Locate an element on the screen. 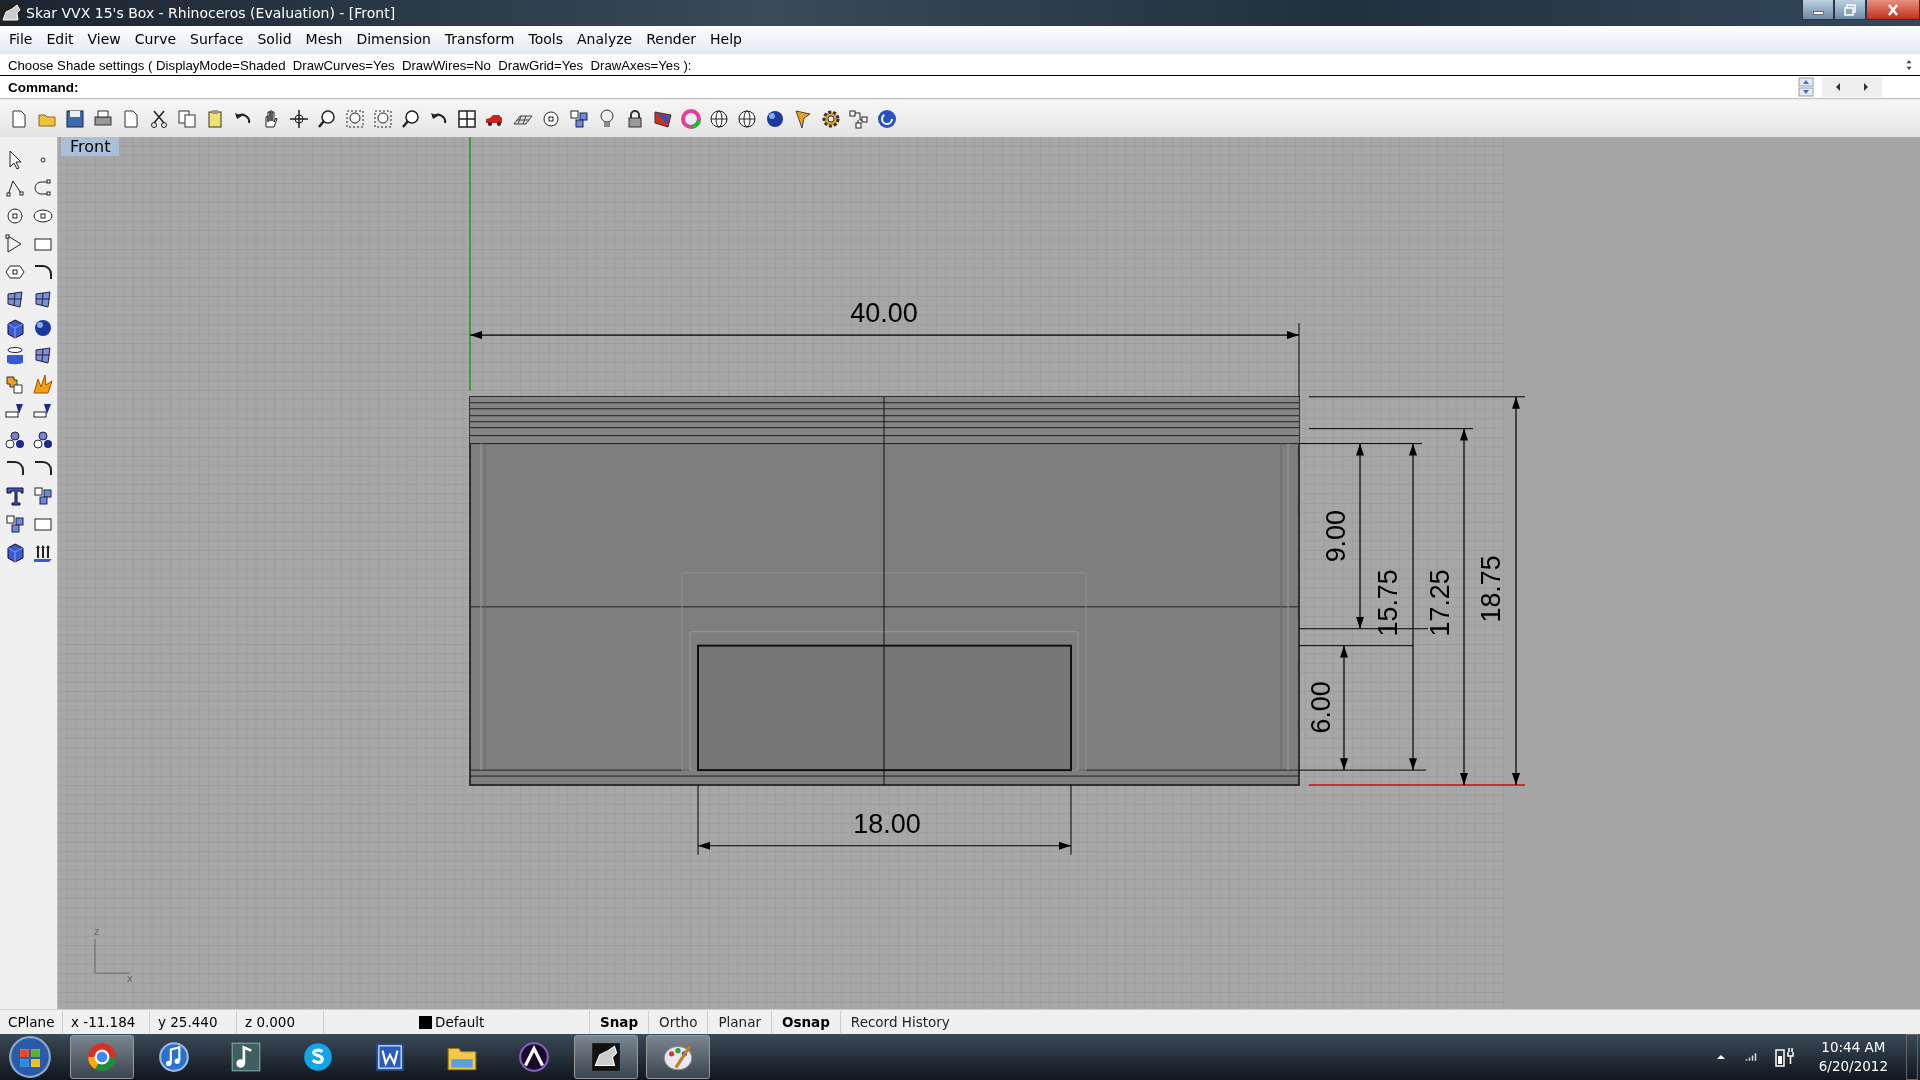  minimize-icon is located at coordinates (1818, 12).